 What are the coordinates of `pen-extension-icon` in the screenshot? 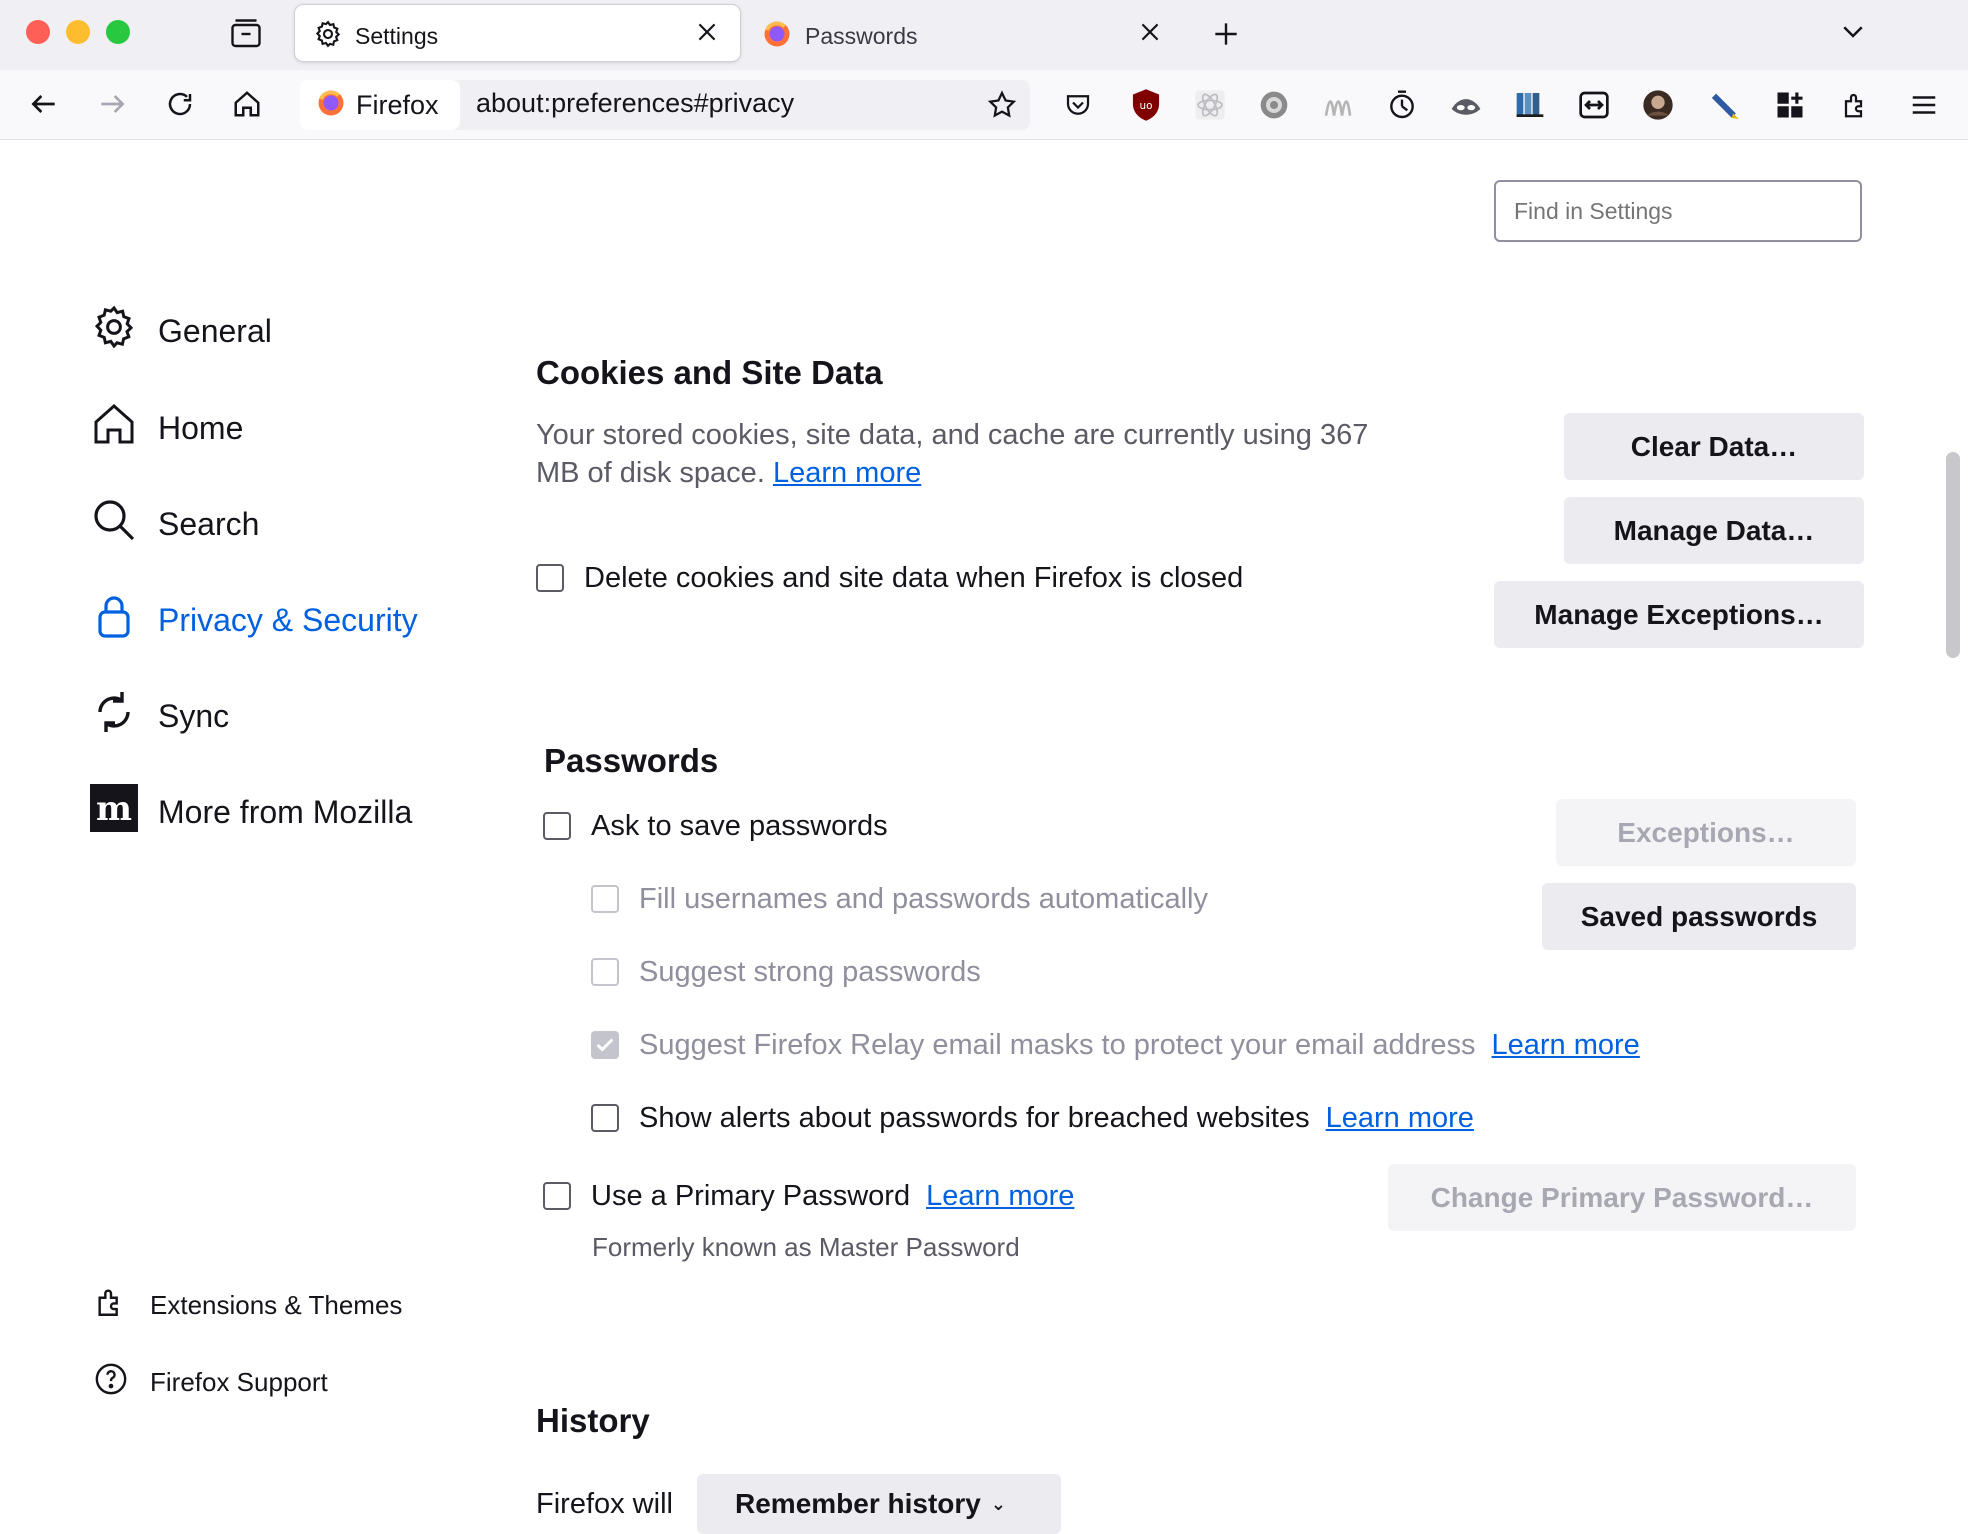 It's located at (1726, 105).